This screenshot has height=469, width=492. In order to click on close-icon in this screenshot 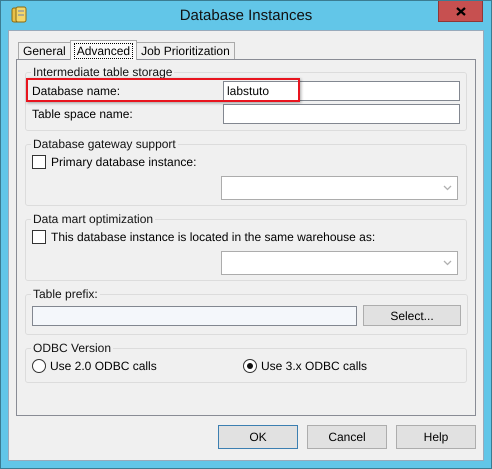, I will do `click(461, 11)`.